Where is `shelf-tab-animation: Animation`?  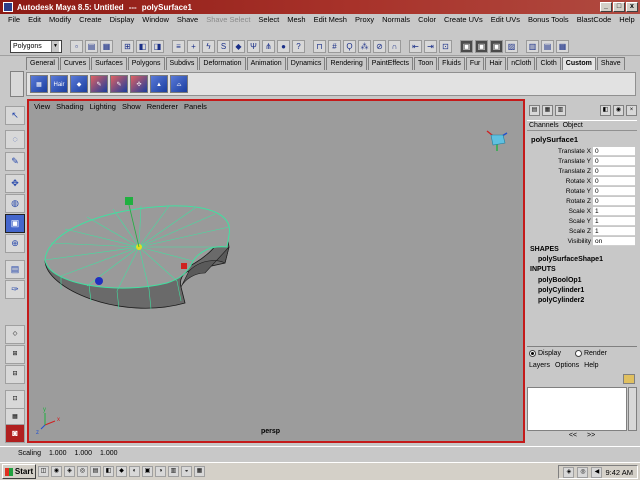 shelf-tab-animation: Animation is located at coordinates (266, 63).